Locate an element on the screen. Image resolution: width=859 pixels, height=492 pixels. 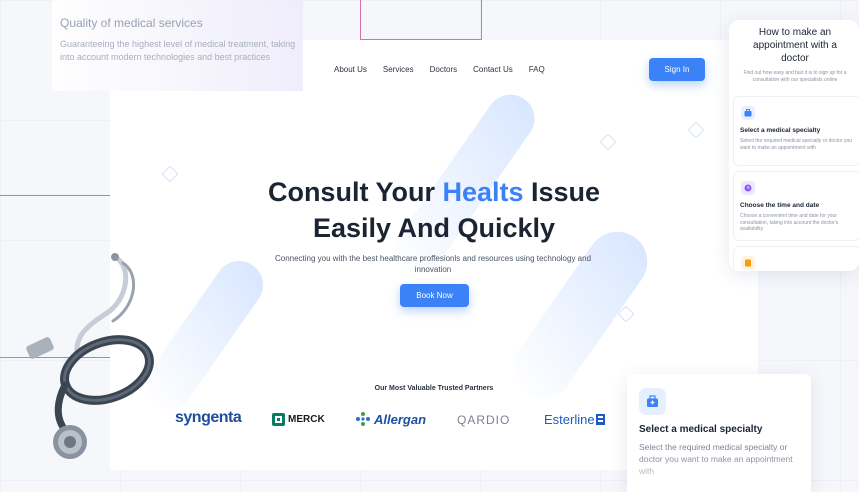
step-title: Select a medical specialty is located at coordinates (780, 130).